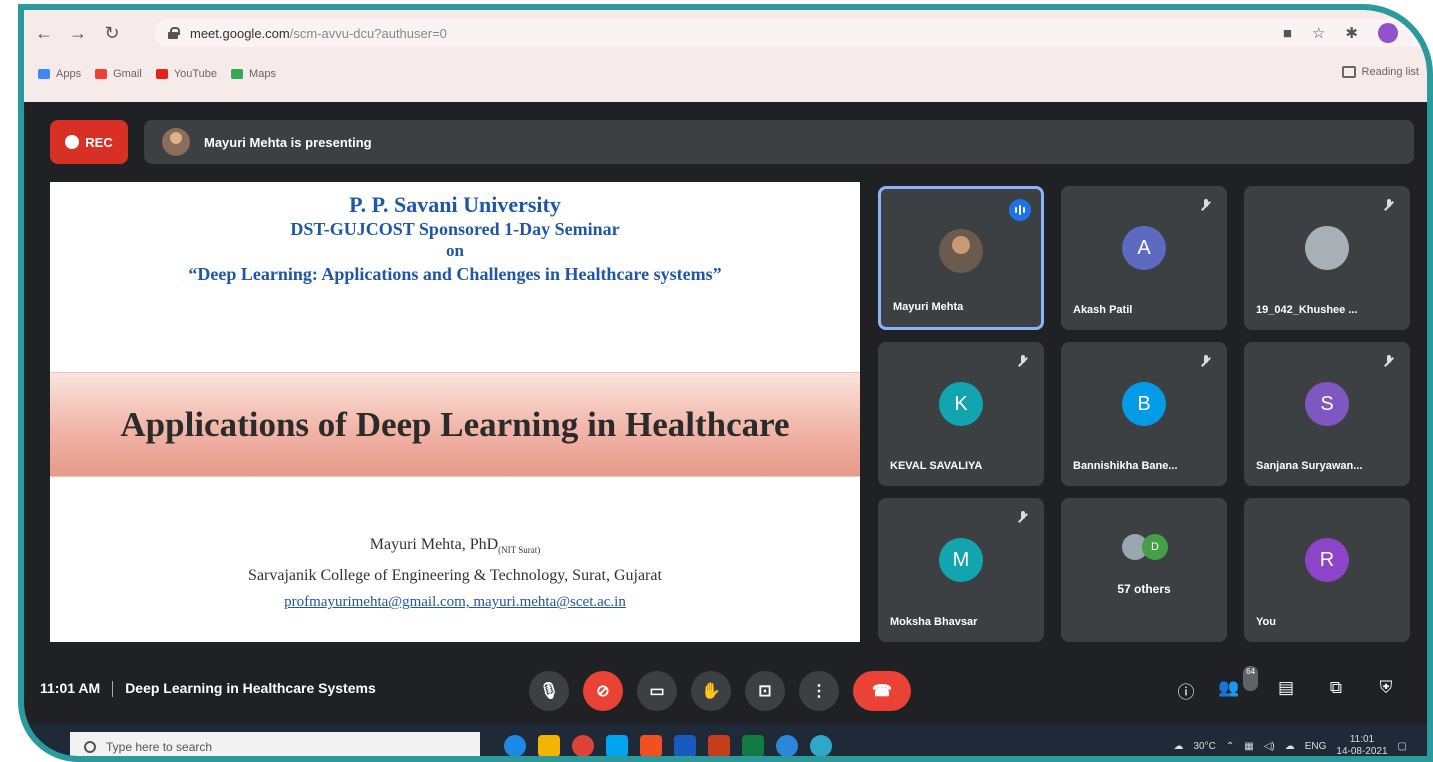 This screenshot has height=762, width=1433. Describe the element at coordinates (1269, 746) in the screenshot. I see `volume-icon: ◁)` at that location.